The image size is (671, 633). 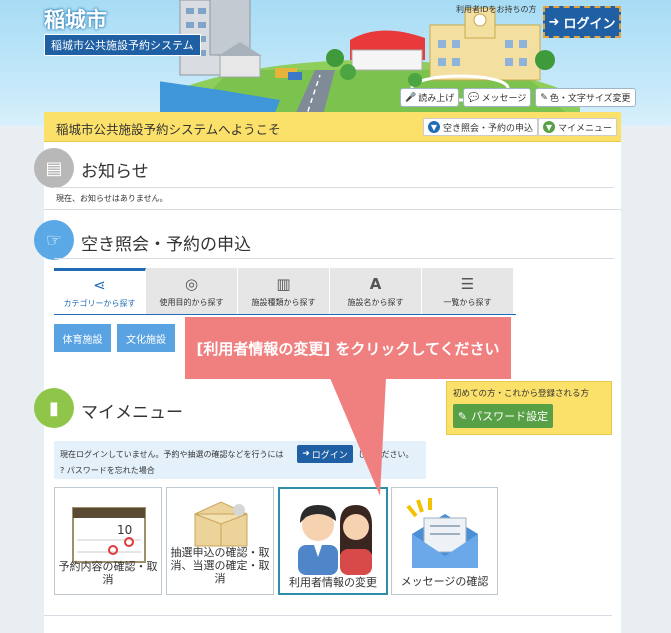 I want to click on compass-icon: ◎, so click(x=191, y=283).